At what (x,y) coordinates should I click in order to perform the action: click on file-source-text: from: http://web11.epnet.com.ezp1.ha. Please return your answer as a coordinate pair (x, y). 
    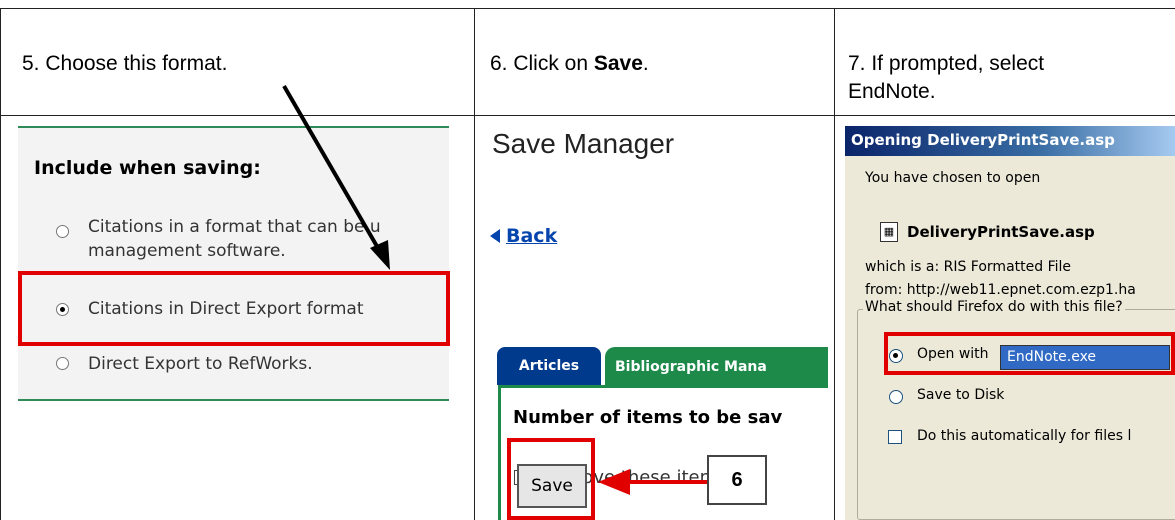
    Looking at the image, I should click on (1000, 290).